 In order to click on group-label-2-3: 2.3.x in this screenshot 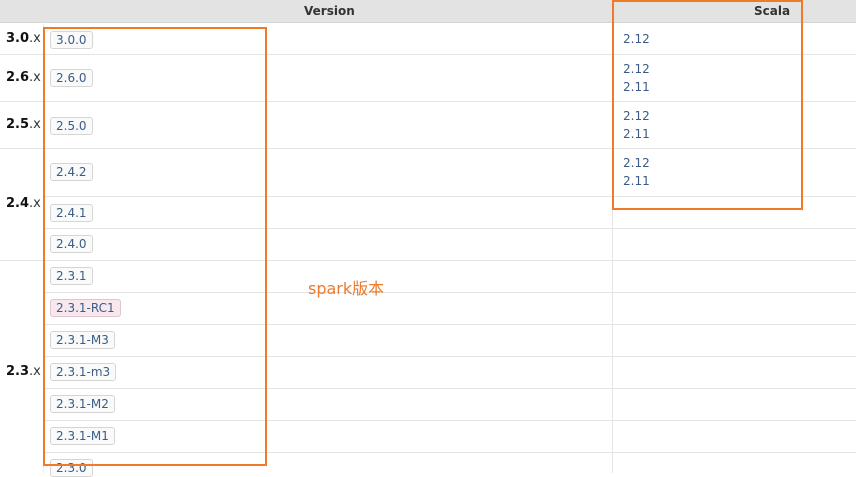, I will do `click(23, 371)`.